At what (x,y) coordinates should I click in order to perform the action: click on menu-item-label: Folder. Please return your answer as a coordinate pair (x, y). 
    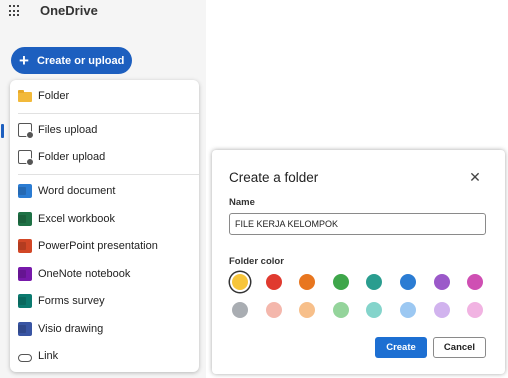
    Looking at the image, I should click on (54, 96).